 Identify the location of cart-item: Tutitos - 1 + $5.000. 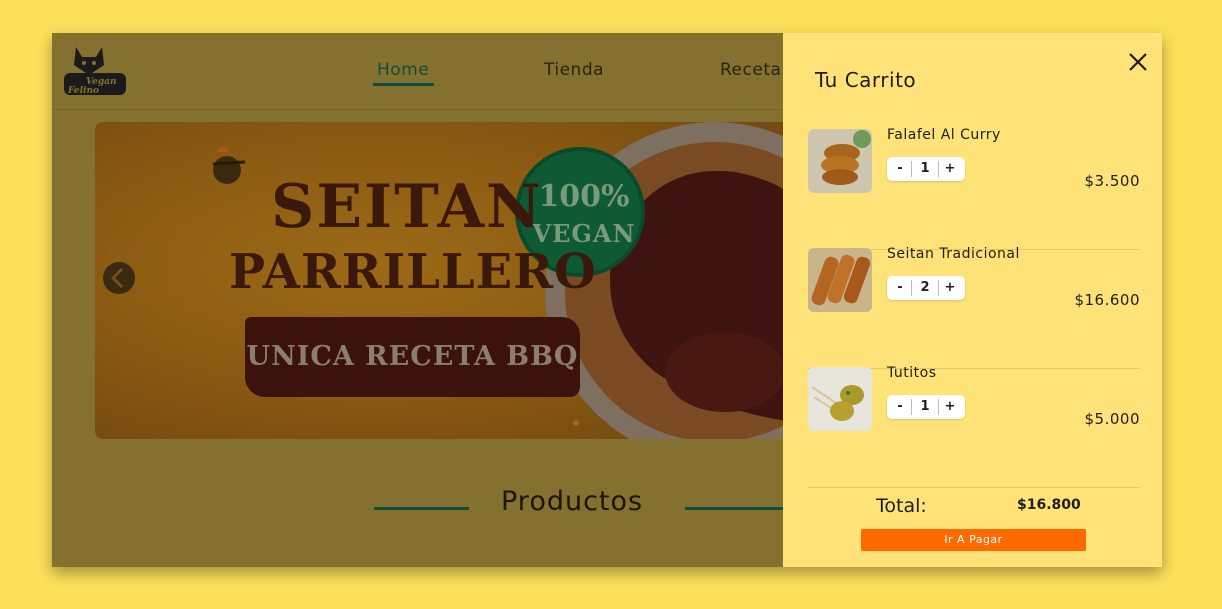
(974, 426).